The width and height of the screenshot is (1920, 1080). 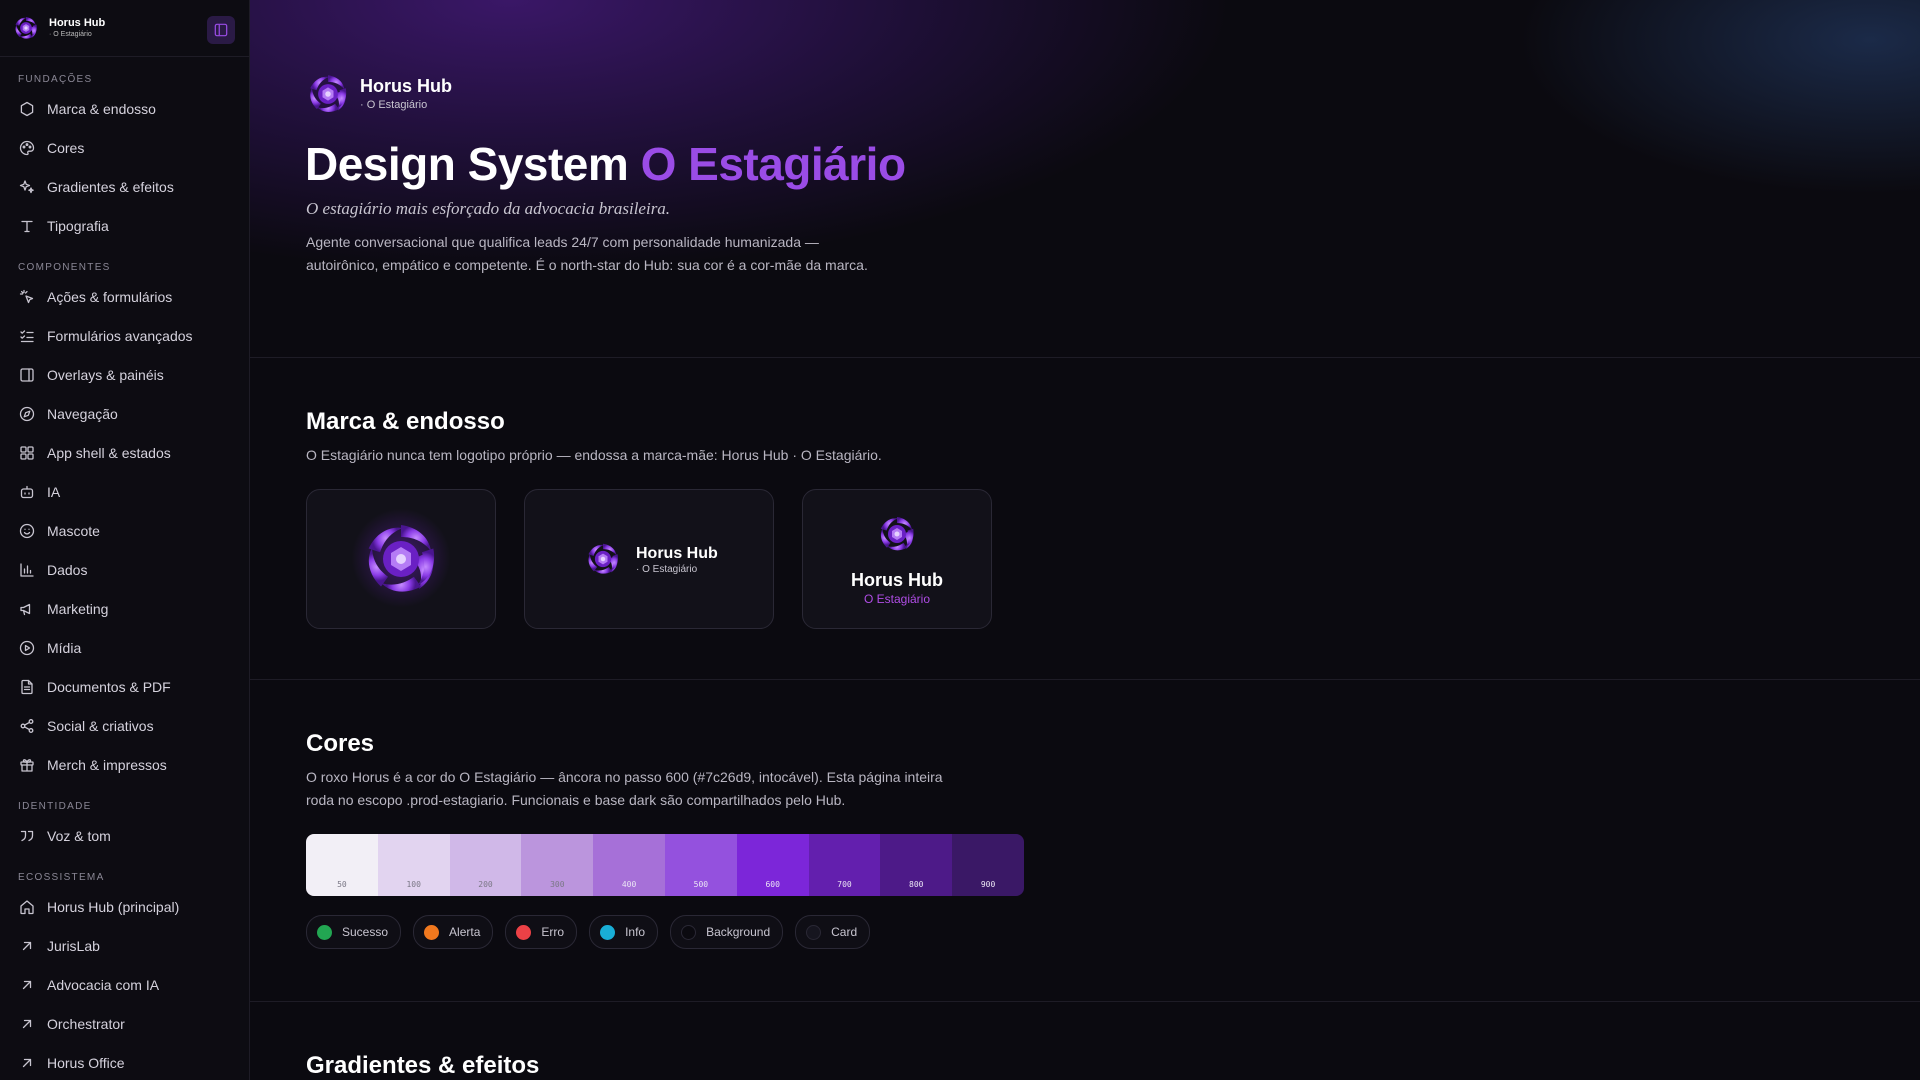 I want to click on page-title: Design System O Estagiário, so click(x=605, y=164).